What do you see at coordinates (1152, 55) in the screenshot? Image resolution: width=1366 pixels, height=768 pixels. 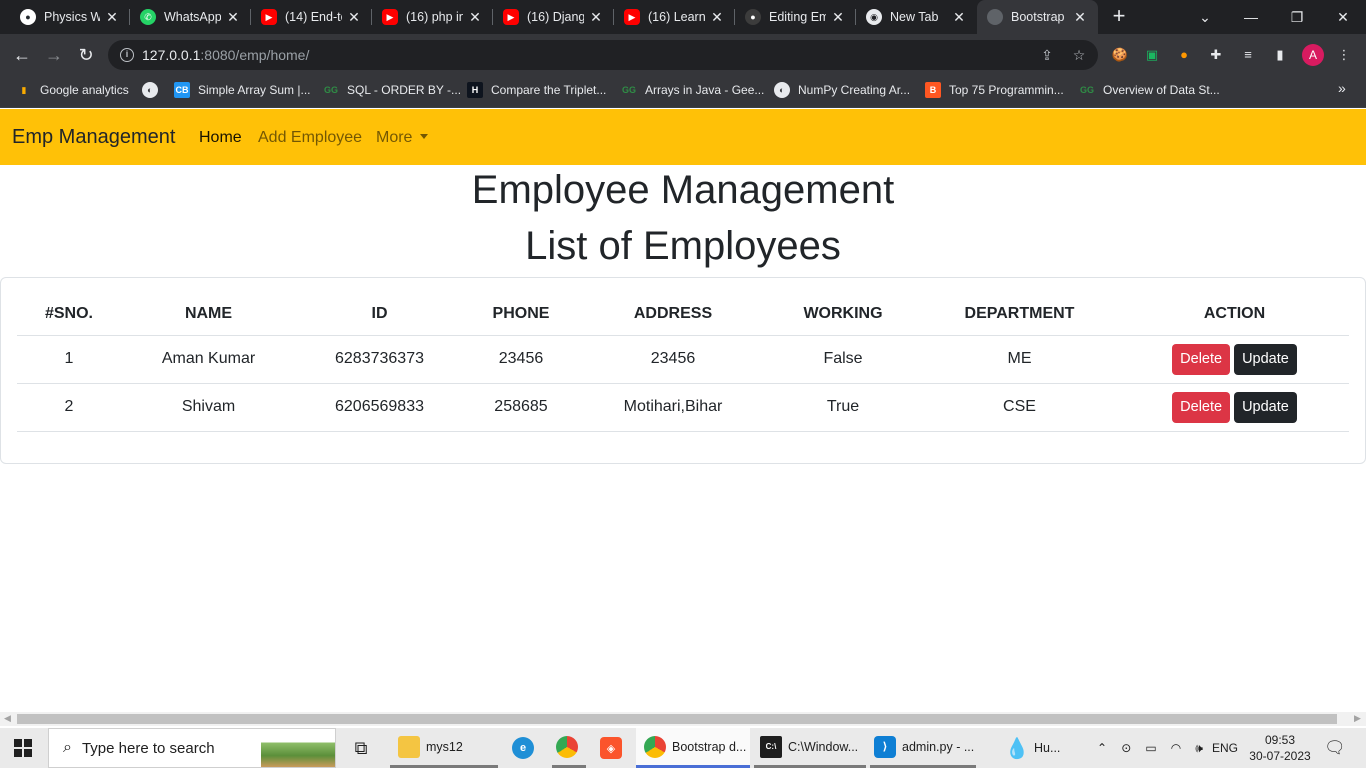 I see `extension-green-icon: ▣` at bounding box center [1152, 55].